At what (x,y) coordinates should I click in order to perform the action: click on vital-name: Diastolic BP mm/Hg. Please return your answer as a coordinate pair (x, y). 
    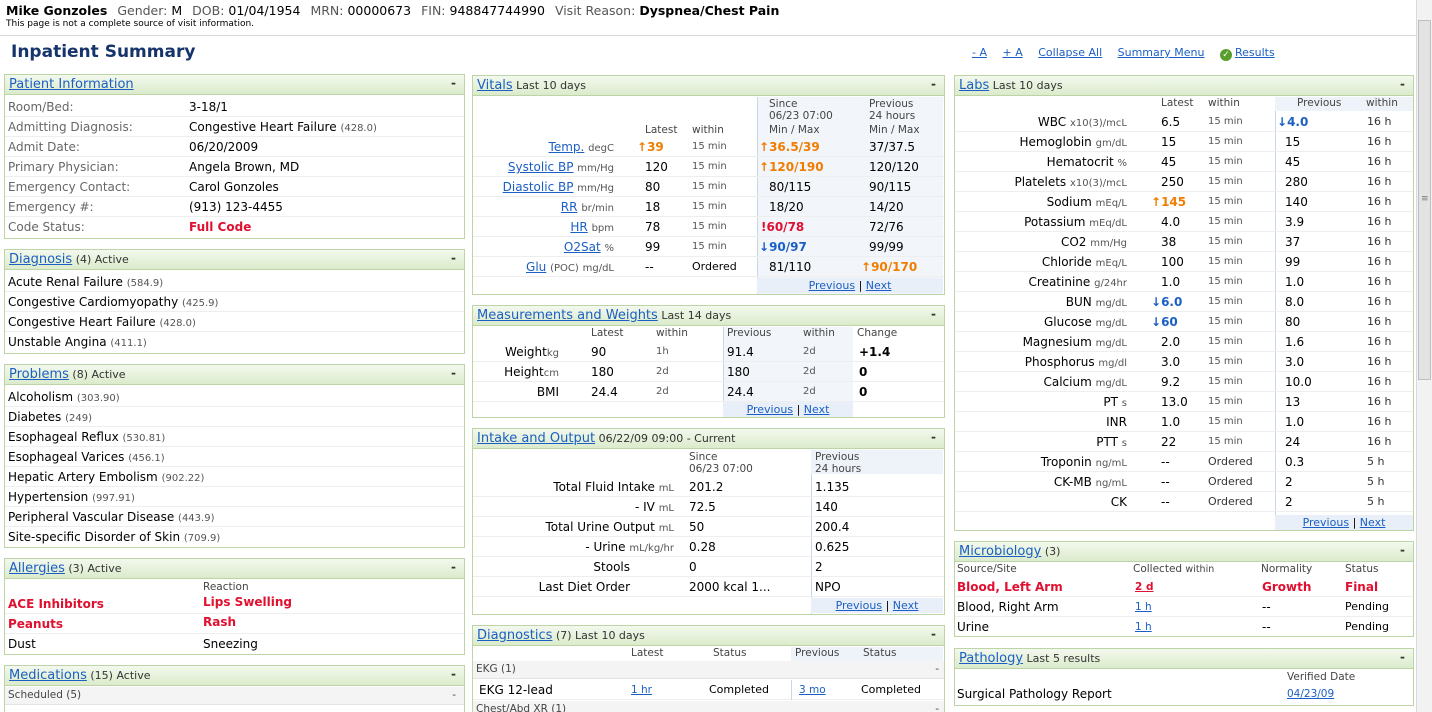
    Looking at the image, I should click on (558, 187).